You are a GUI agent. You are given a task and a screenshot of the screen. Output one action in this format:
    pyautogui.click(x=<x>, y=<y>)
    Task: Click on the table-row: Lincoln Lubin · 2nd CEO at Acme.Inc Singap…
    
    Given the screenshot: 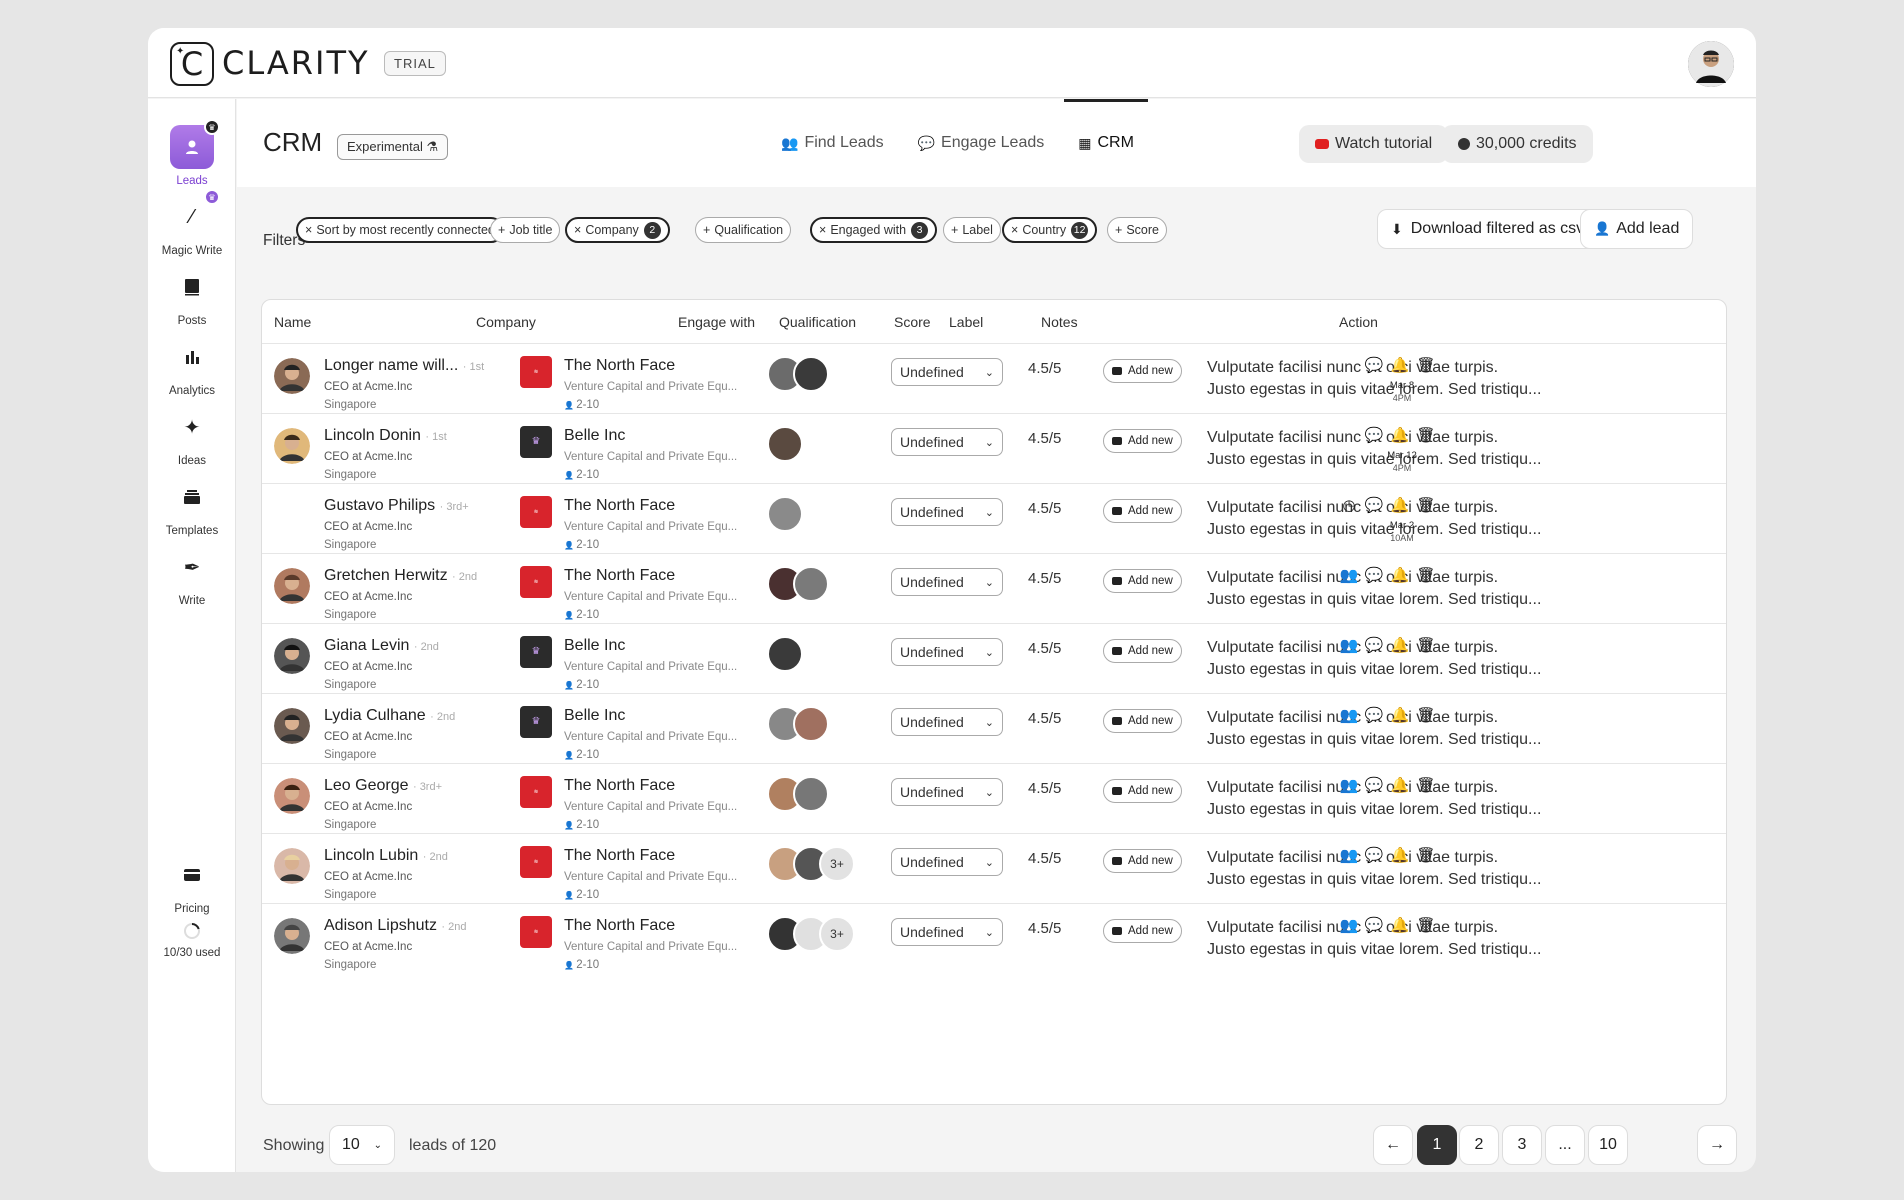 What is the action you would take?
    pyautogui.click(x=994, y=869)
    